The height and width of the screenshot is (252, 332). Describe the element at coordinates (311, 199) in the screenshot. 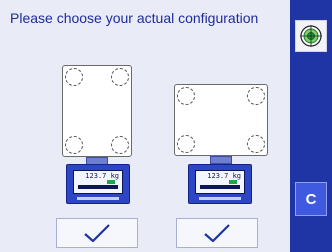

I see `clear-button: C` at that location.